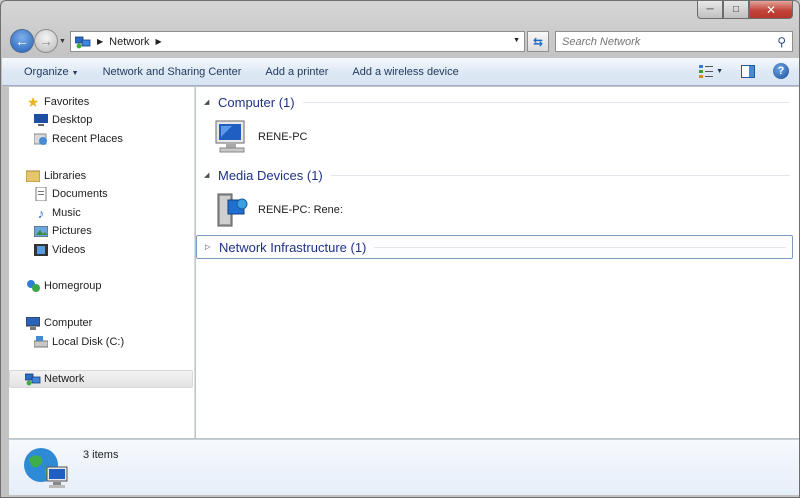 This screenshot has height=498, width=800. I want to click on refresh-button: ⇆, so click(538, 41).